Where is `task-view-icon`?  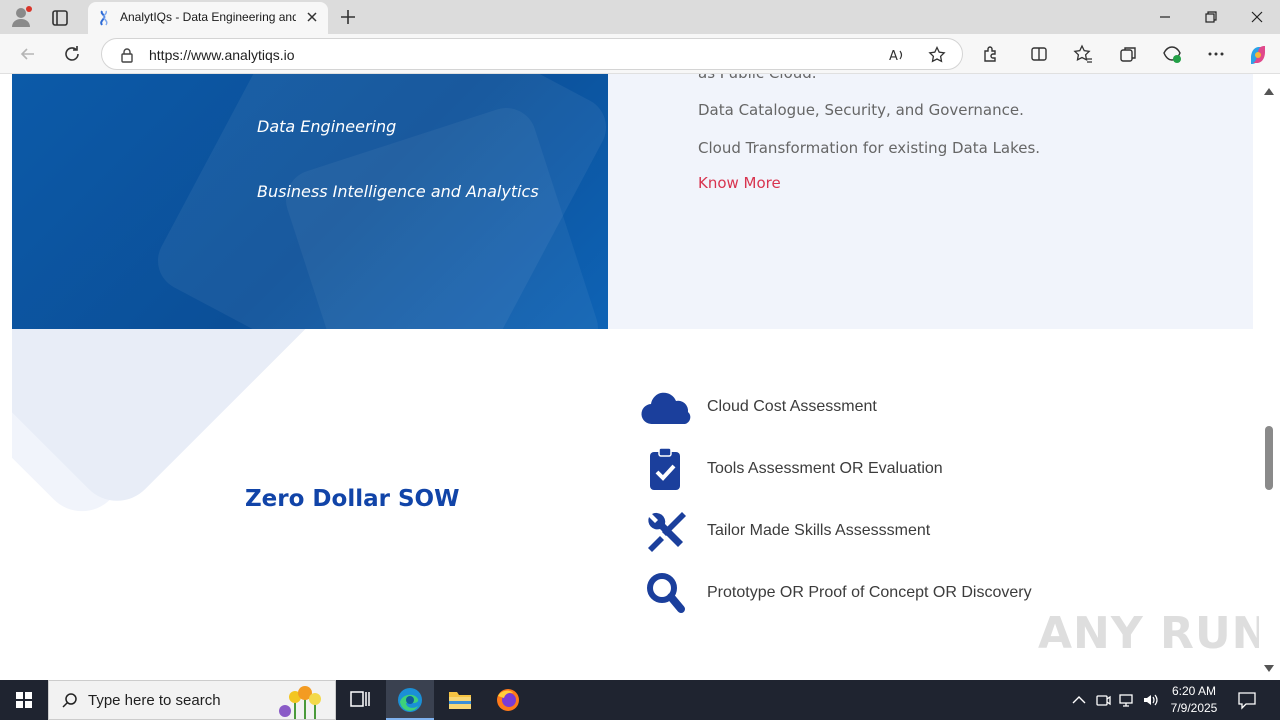
task-view-icon is located at coordinates (360, 700).